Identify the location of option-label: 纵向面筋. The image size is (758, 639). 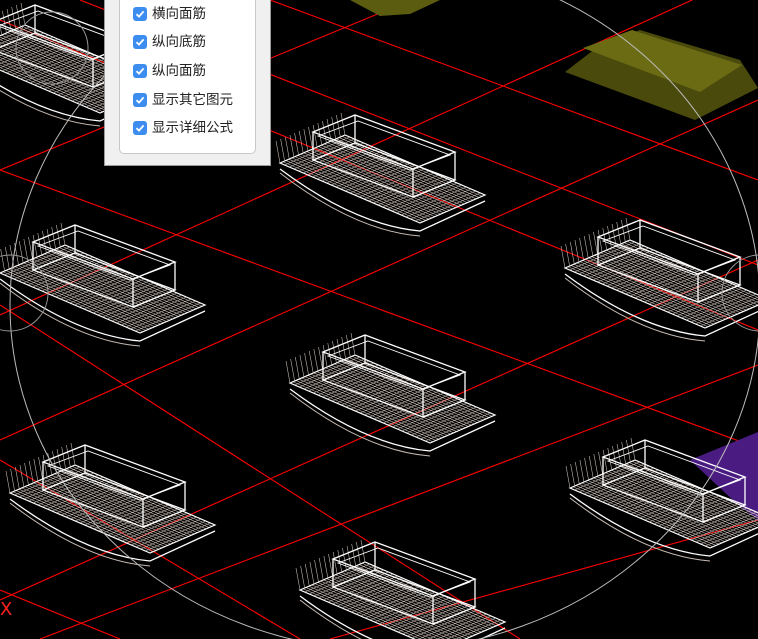
(179, 71).